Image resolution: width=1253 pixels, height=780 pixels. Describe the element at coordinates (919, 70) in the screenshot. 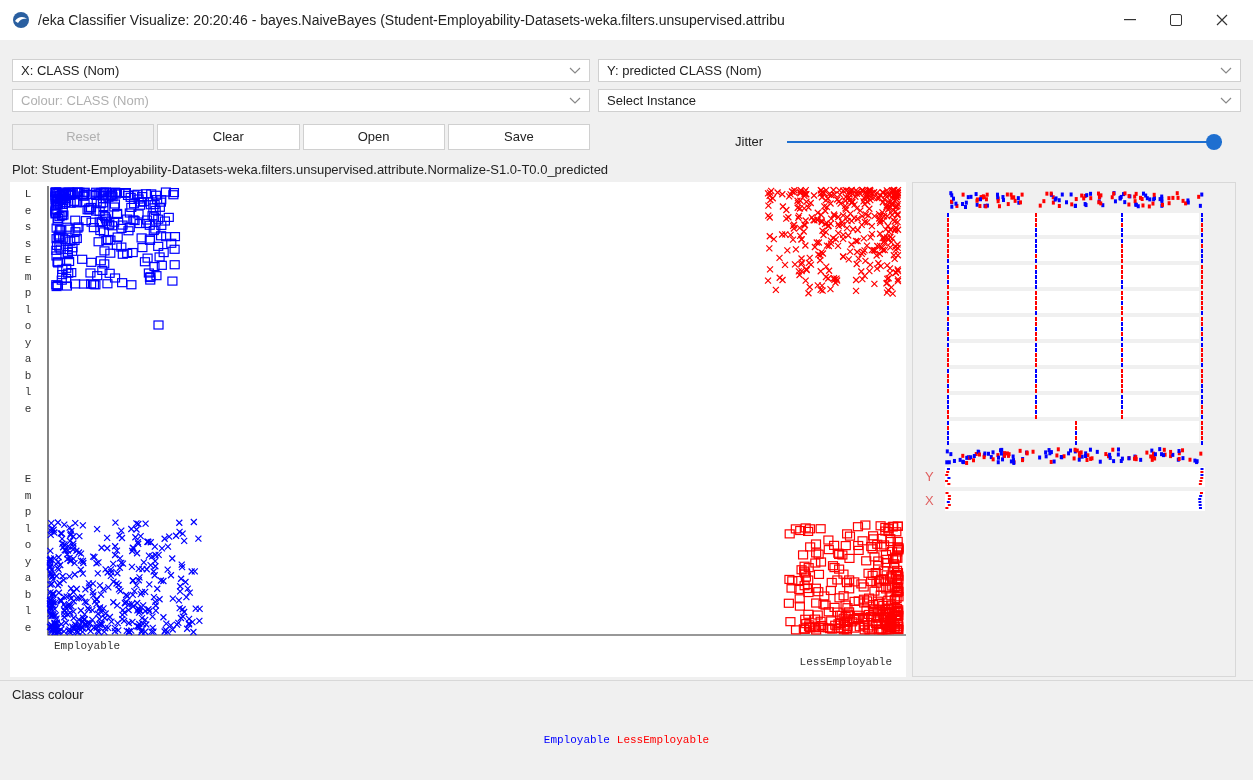

I see `dropdown: Y: predicted CLASS (Nom)` at that location.